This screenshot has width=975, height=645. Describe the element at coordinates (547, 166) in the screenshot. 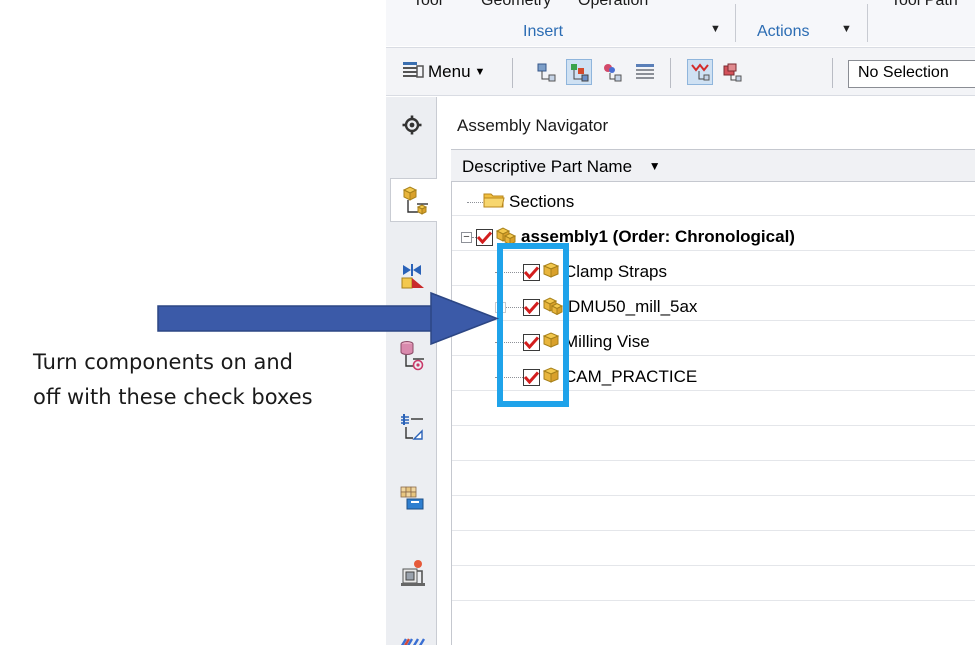

I see `column-header-label: Descriptive Part Name` at that location.